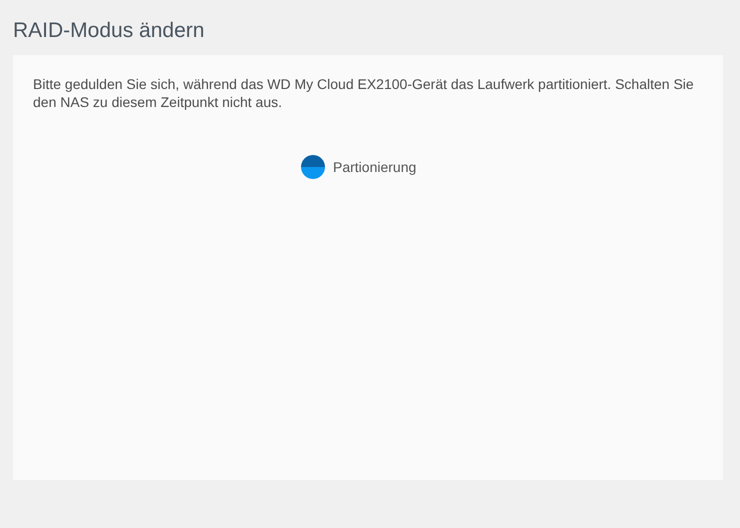 Image resolution: width=740 pixels, height=528 pixels. What do you see at coordinates (313, 167) in the screenshot?
I see `spinner-icon` at bounding box center [313, 167].